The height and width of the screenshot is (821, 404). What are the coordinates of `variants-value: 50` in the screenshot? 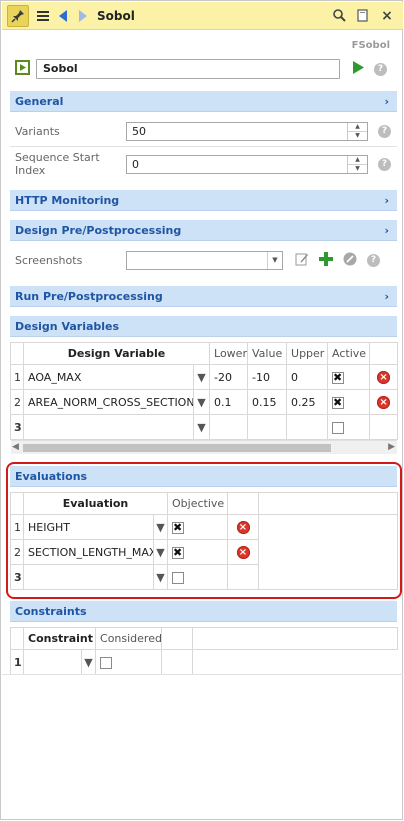 It's located at (139, 131).